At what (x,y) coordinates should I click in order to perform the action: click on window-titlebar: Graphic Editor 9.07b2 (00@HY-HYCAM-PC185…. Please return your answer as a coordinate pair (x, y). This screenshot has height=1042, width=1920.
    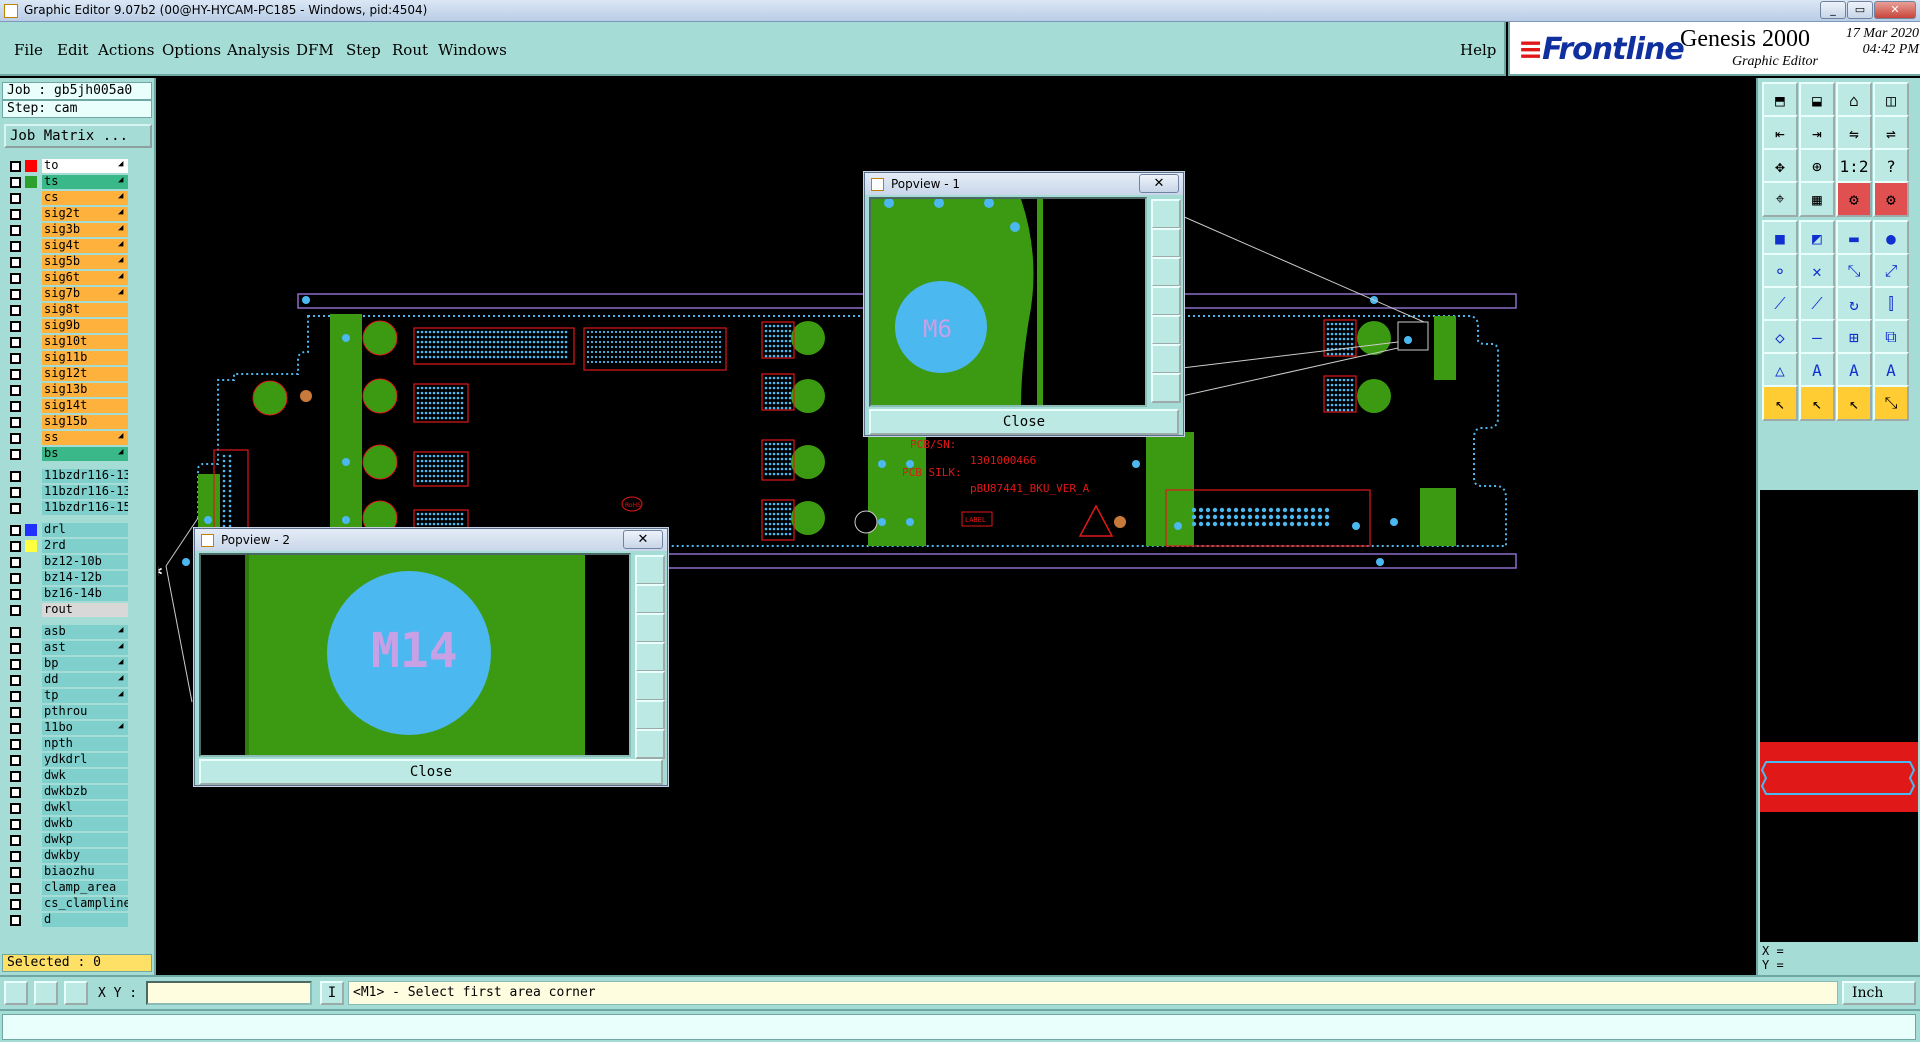
    Looking at the image, I should click on (960, 11).